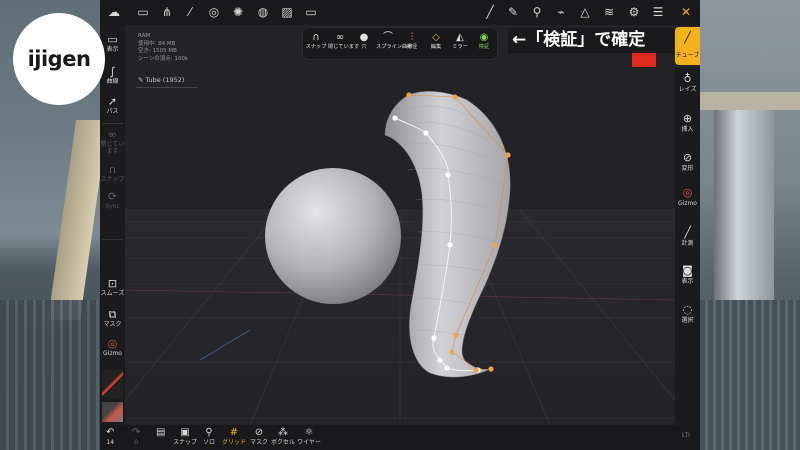 This screenshot has width=800, height=450. What do you see at coordinates (114, 12) in the screenshot?
I see `cloud-icon: ☁` at bounding box center [114, 12].